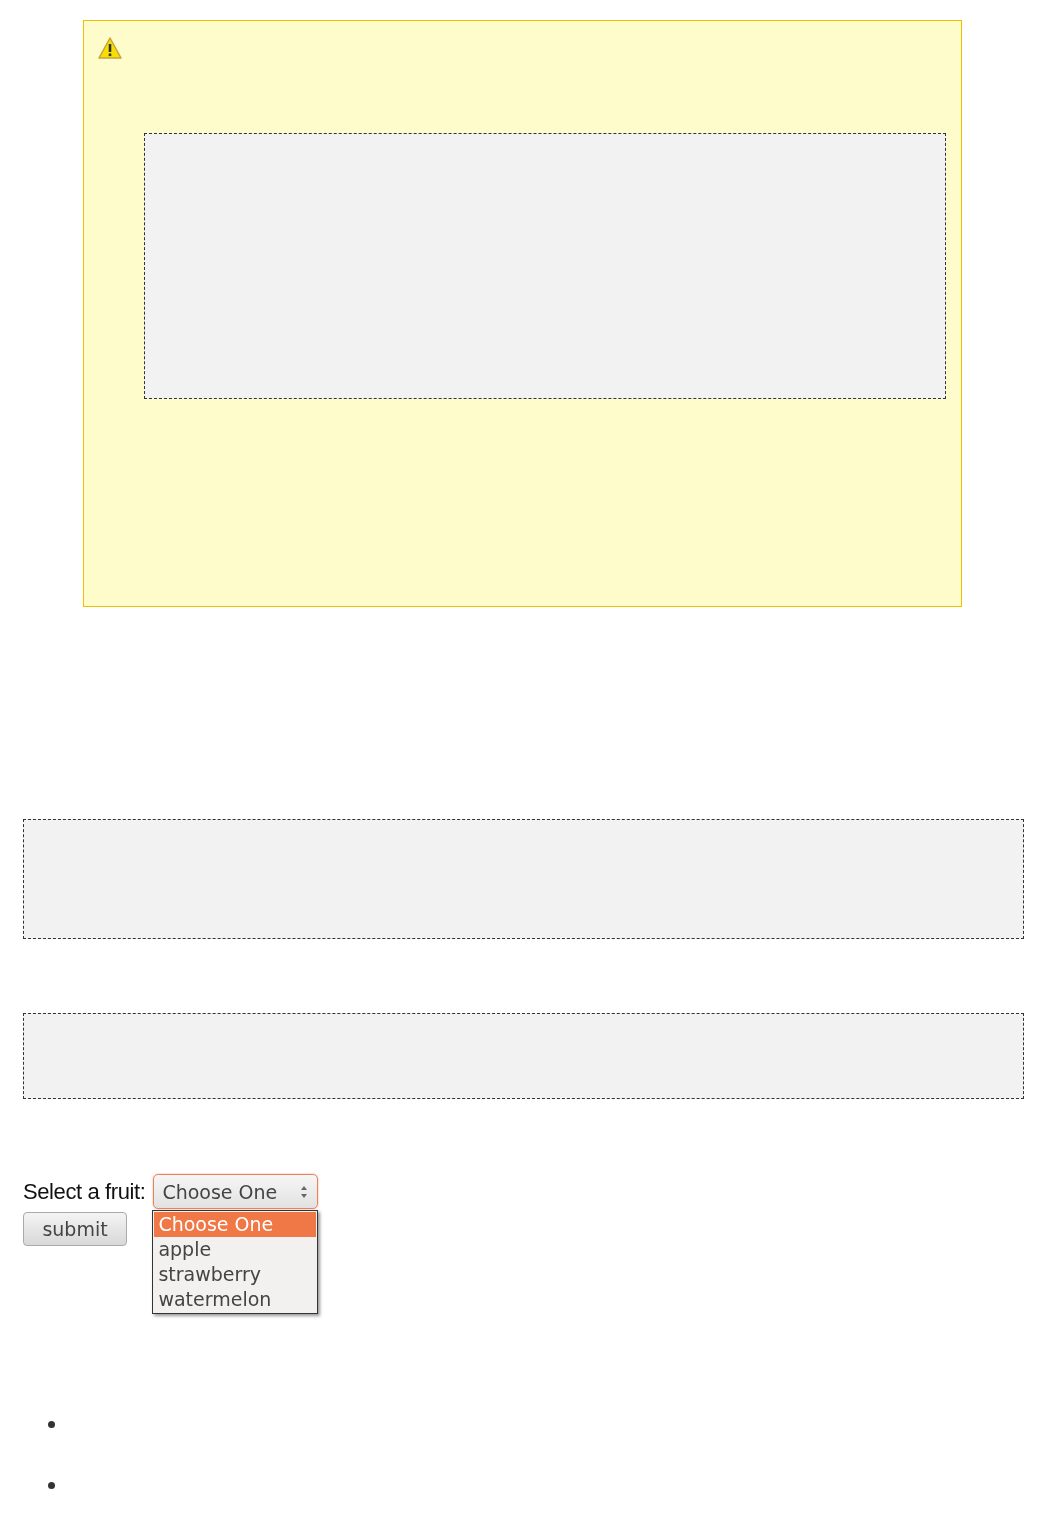  What do you see at coordinates (110, 48) in the screenshot?
I see `warning-icon` at bounding box center [110, 48].